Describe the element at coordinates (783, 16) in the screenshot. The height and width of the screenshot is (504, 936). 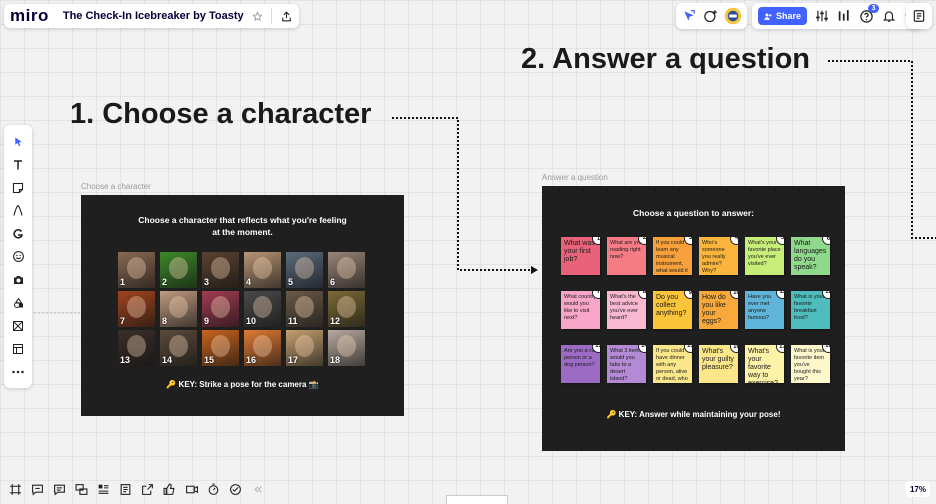
I see `share-button: Share` at that location.